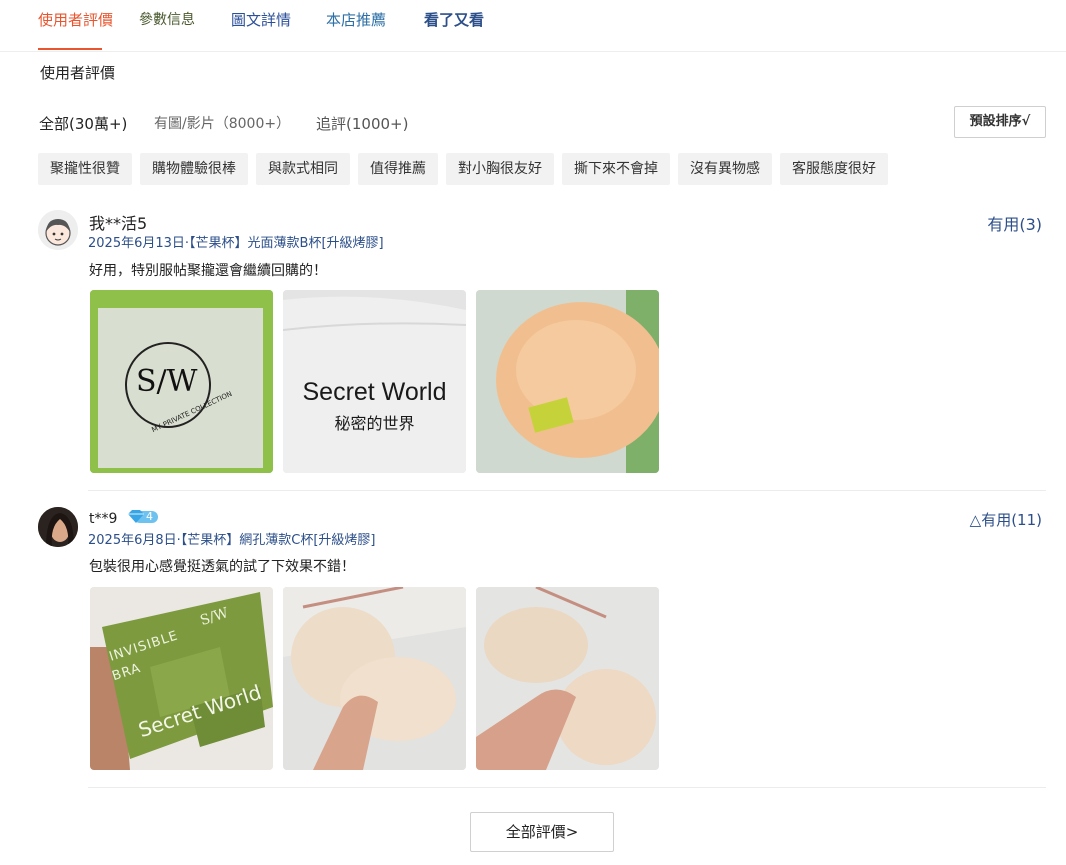  What do you see at coordinates (500, 169) in the screenshot?
I see `tag-chip: 對小胸很友好` at bounding box center [500, 169].